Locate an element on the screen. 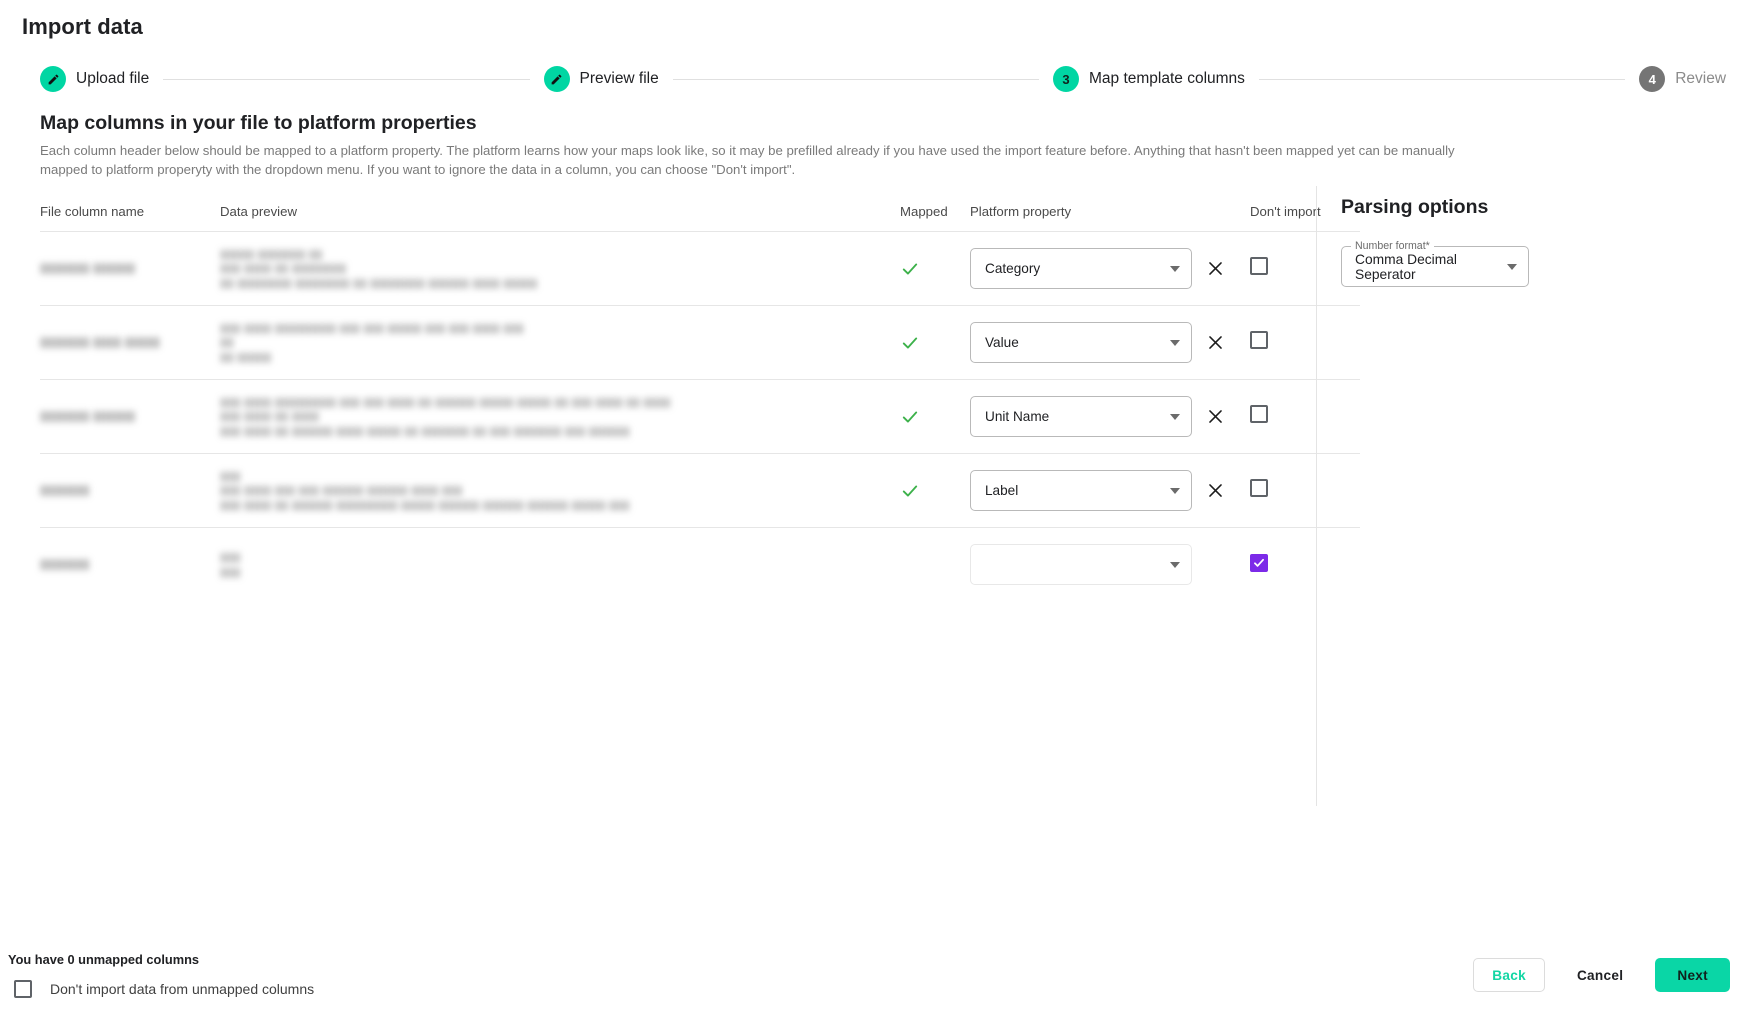  step-number-review: 4 is located at coordinates (1652, 79).